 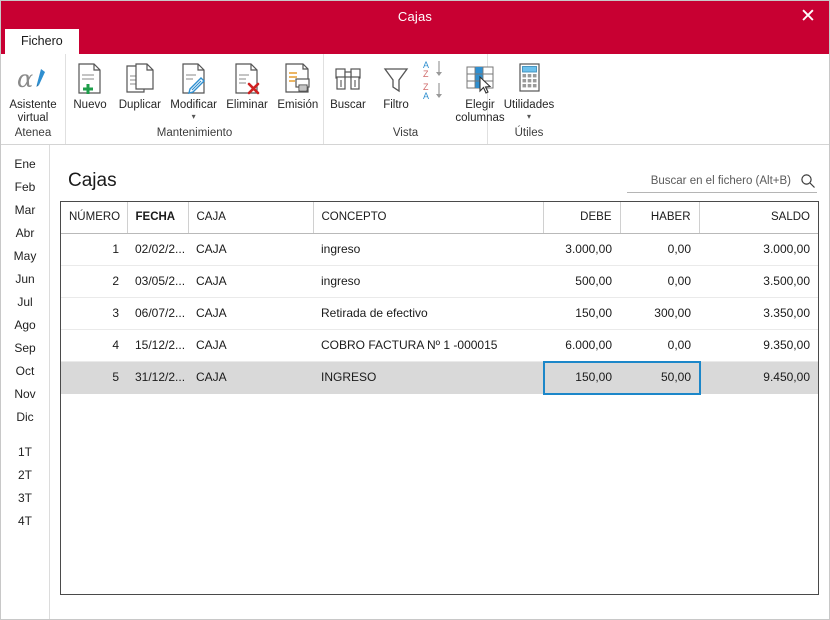 What do you see at coordinates (25, 256) in the screenshot?
I see `sidebar-item-month-may: May` at bounding box center [25, 256].